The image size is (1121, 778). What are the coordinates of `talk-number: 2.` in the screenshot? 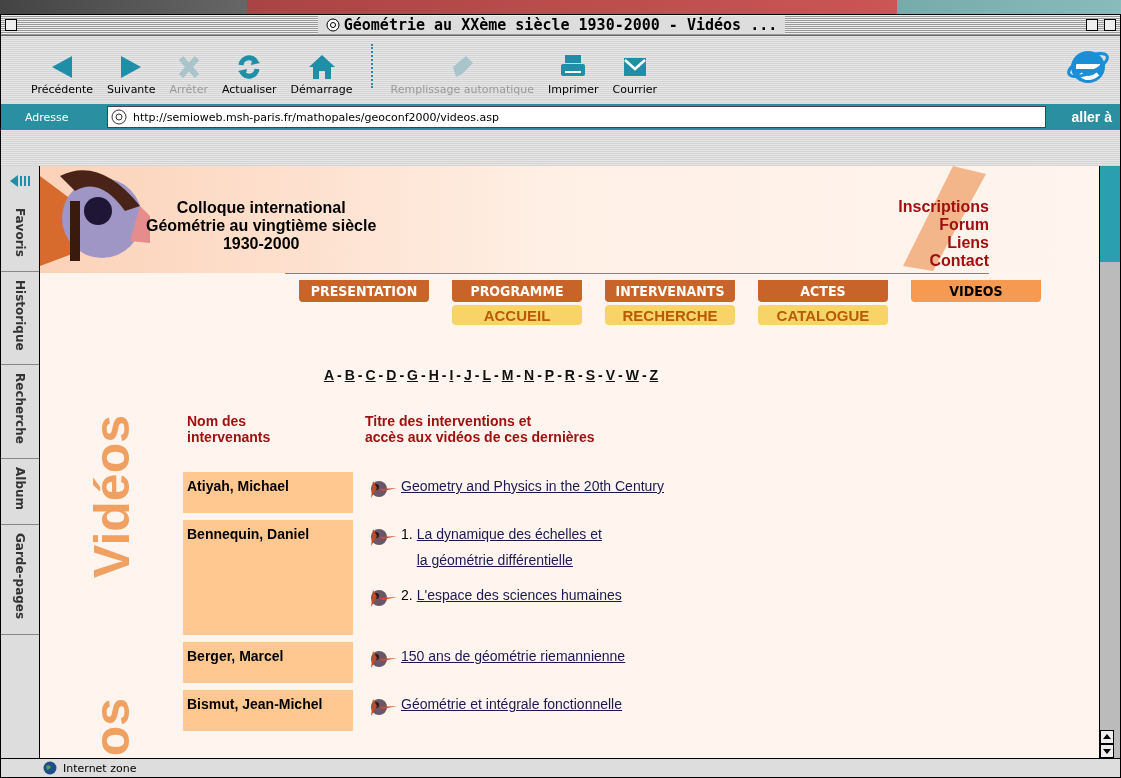 It's located at (407, 595).